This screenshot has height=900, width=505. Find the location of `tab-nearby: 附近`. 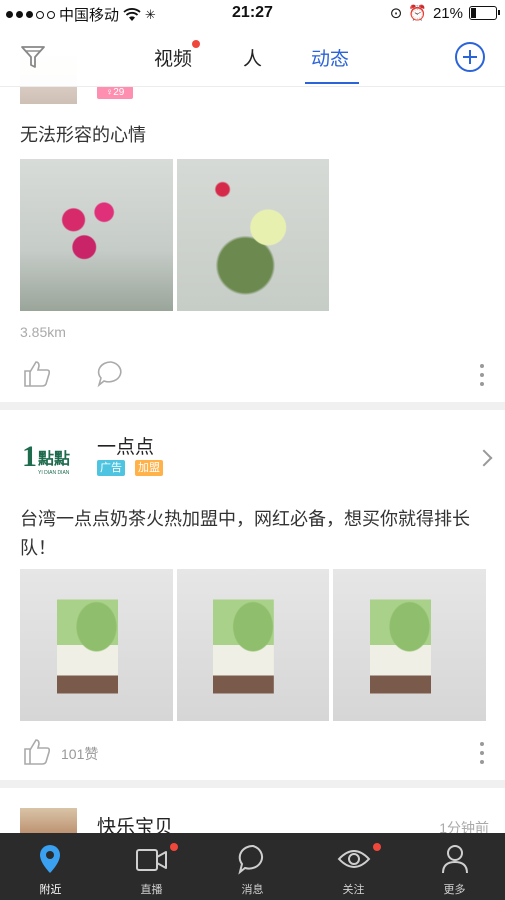

tab-nearby: 附近 is located at coordinates (50, 866).